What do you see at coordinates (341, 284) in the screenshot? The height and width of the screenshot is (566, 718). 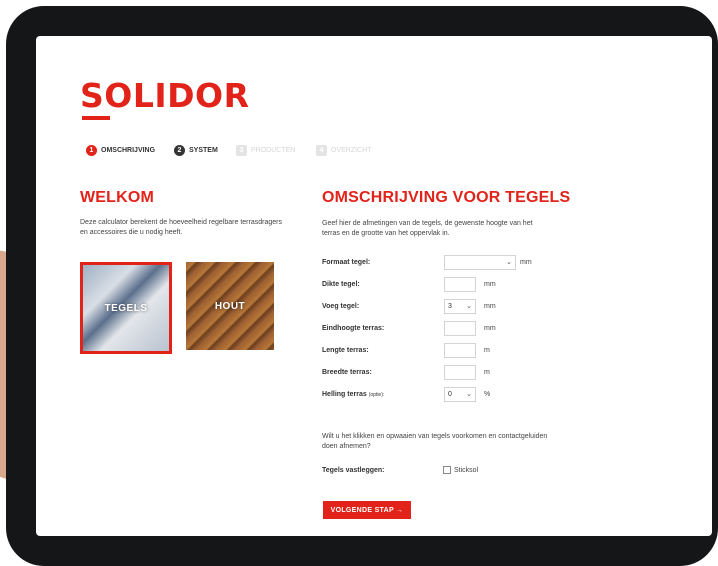 I see `label-dikte-tegel: Dikte tegel:` at bounding box center [341, 284].